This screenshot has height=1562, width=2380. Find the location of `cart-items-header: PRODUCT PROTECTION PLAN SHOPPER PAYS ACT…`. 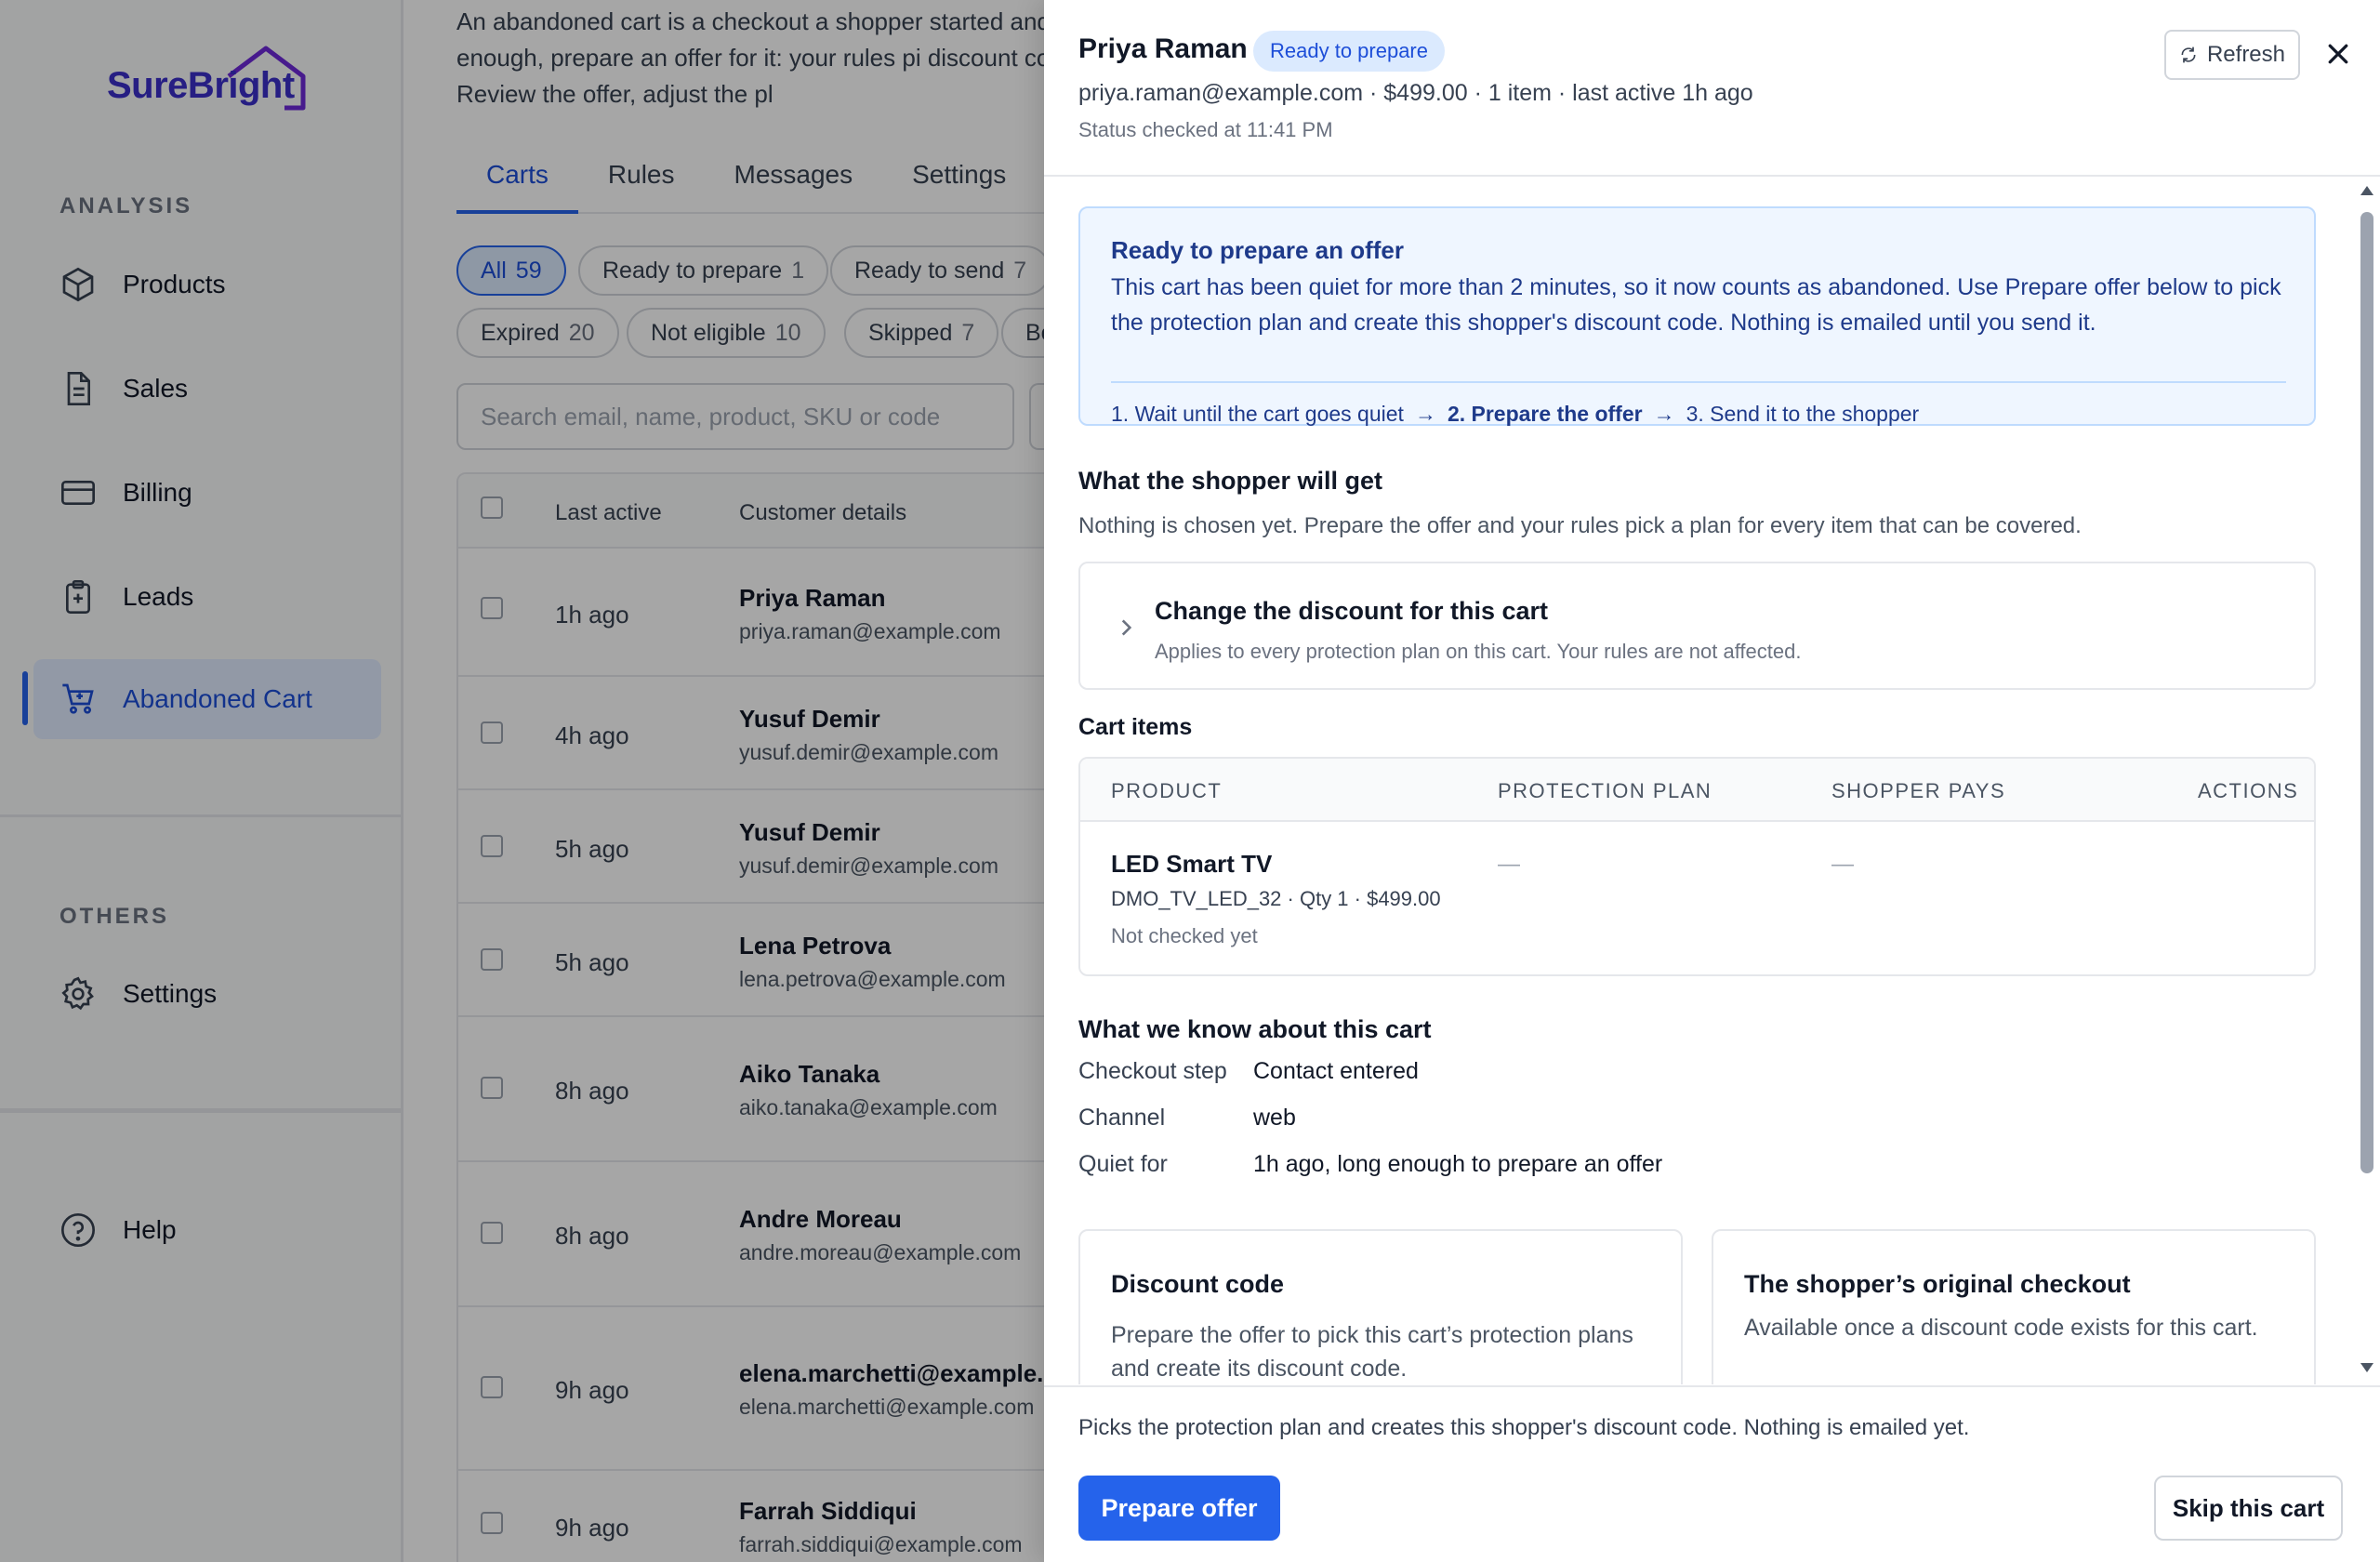

cart-items-header: PRODUCT PROTECTION PLAN SHOPPER PAYS ACT… is located at coordinates (1697, 790).